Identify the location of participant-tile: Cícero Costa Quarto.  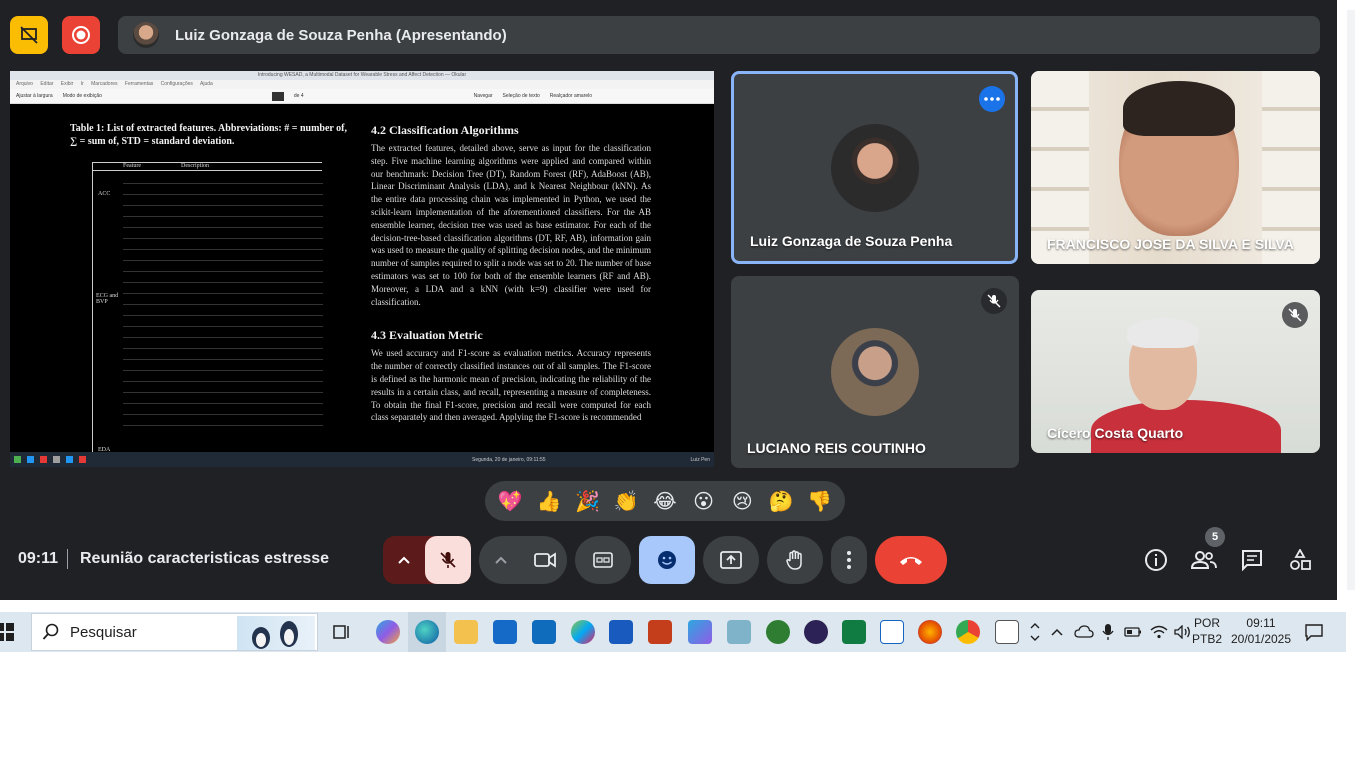
(1175, 371).